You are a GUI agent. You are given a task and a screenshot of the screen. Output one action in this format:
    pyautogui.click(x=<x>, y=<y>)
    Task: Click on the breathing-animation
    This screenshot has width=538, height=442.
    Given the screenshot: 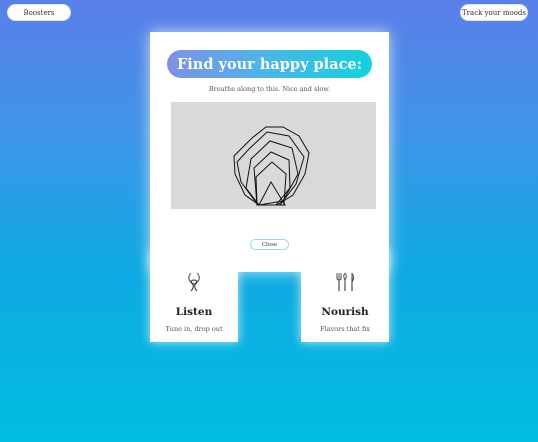 What is the action you would take?
    pyautogui.click(x=273, y=155)
    